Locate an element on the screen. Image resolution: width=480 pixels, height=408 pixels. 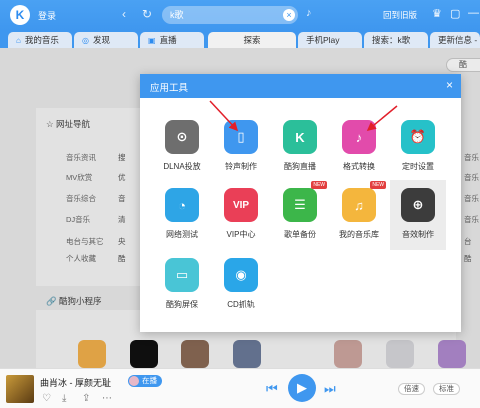
speed-button: 倍速 is located at coordinates (411, 389).